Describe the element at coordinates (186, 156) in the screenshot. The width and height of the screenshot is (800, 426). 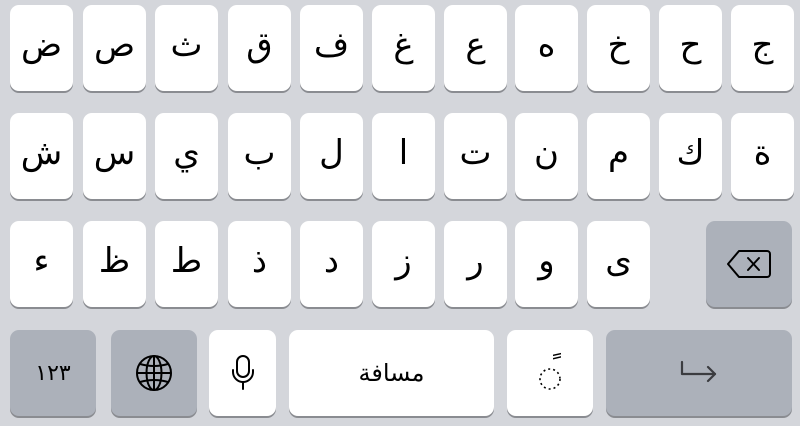
I see `key-ya: ي` at that location.